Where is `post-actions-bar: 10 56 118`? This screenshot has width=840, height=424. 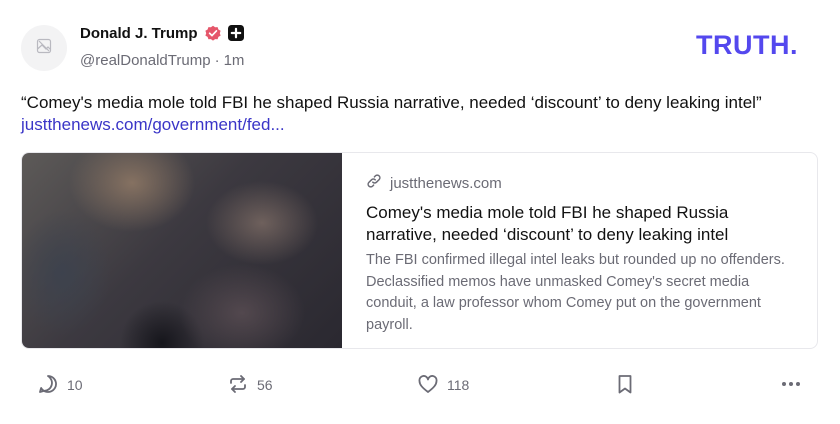
post-actions-bar: 10 56 118 is located at coordinates (420, 385).